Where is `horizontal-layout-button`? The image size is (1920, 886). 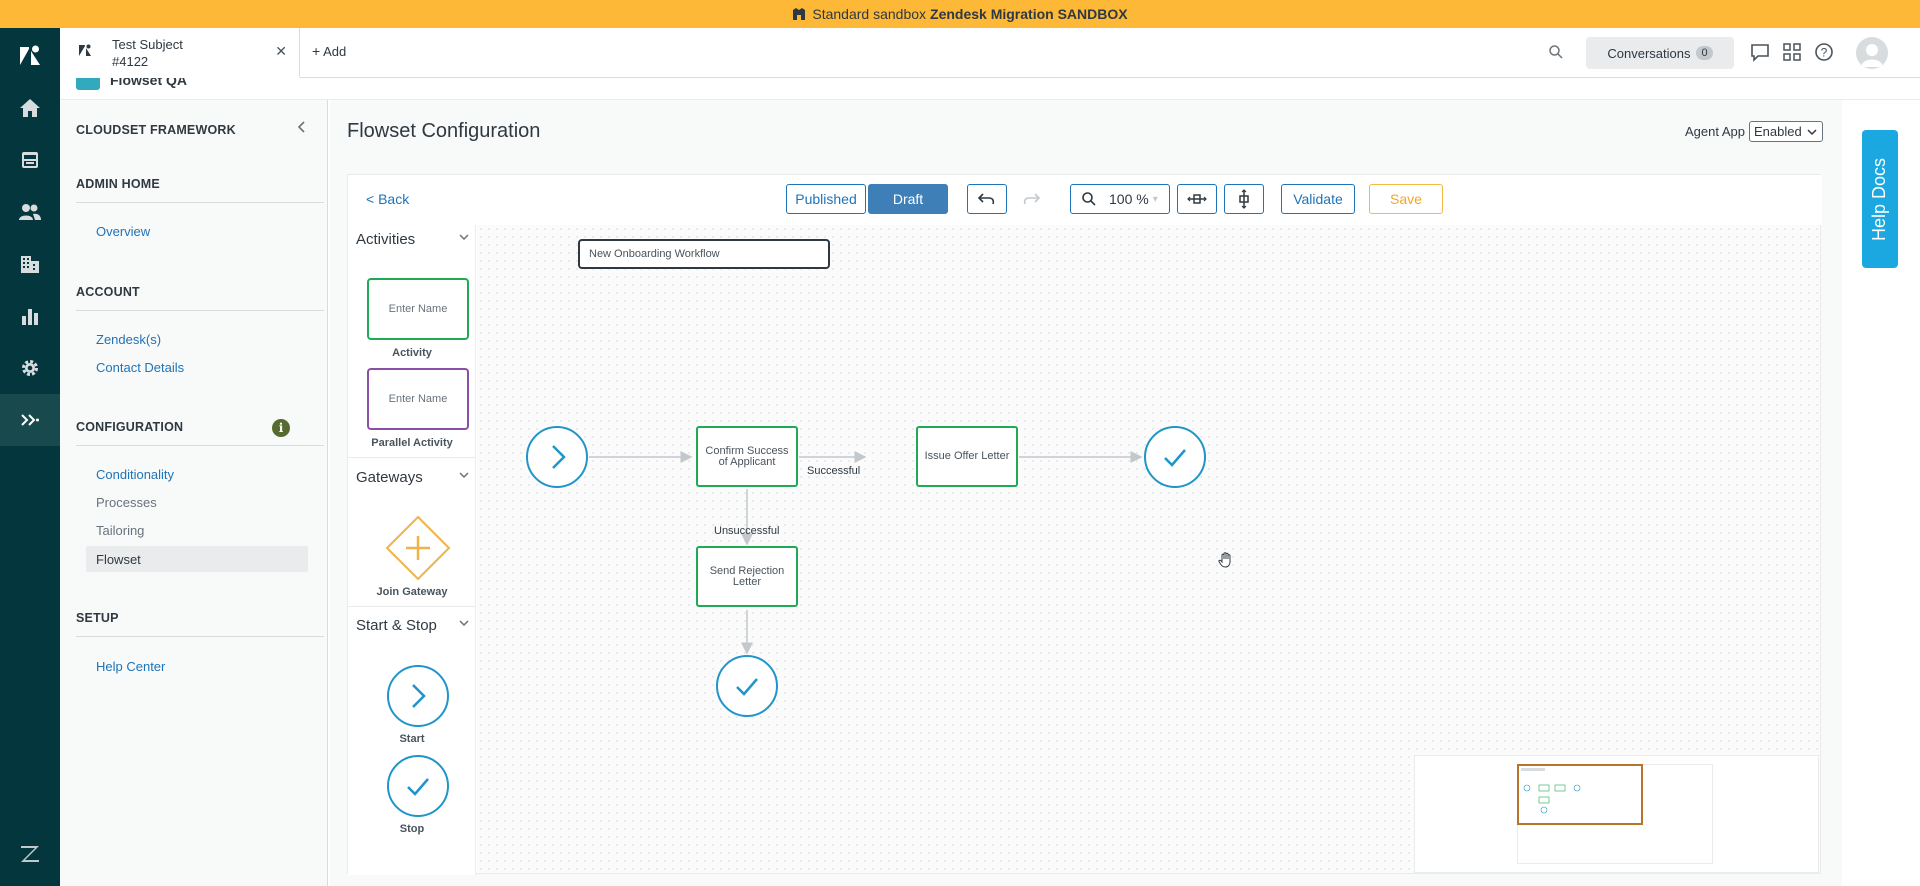
horizontal-layout-button is located at coordinates (1197, 199).